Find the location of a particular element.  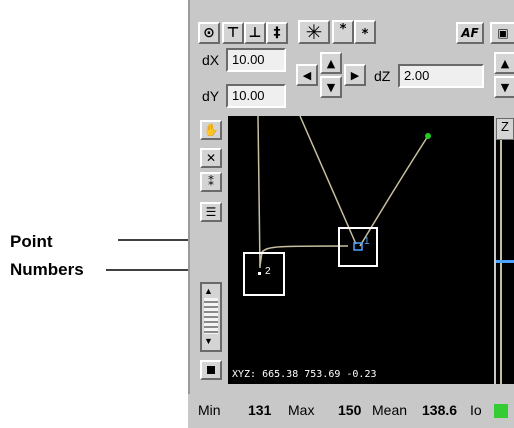

delete-point-button: ✕ is located at coordinates (211, 158).